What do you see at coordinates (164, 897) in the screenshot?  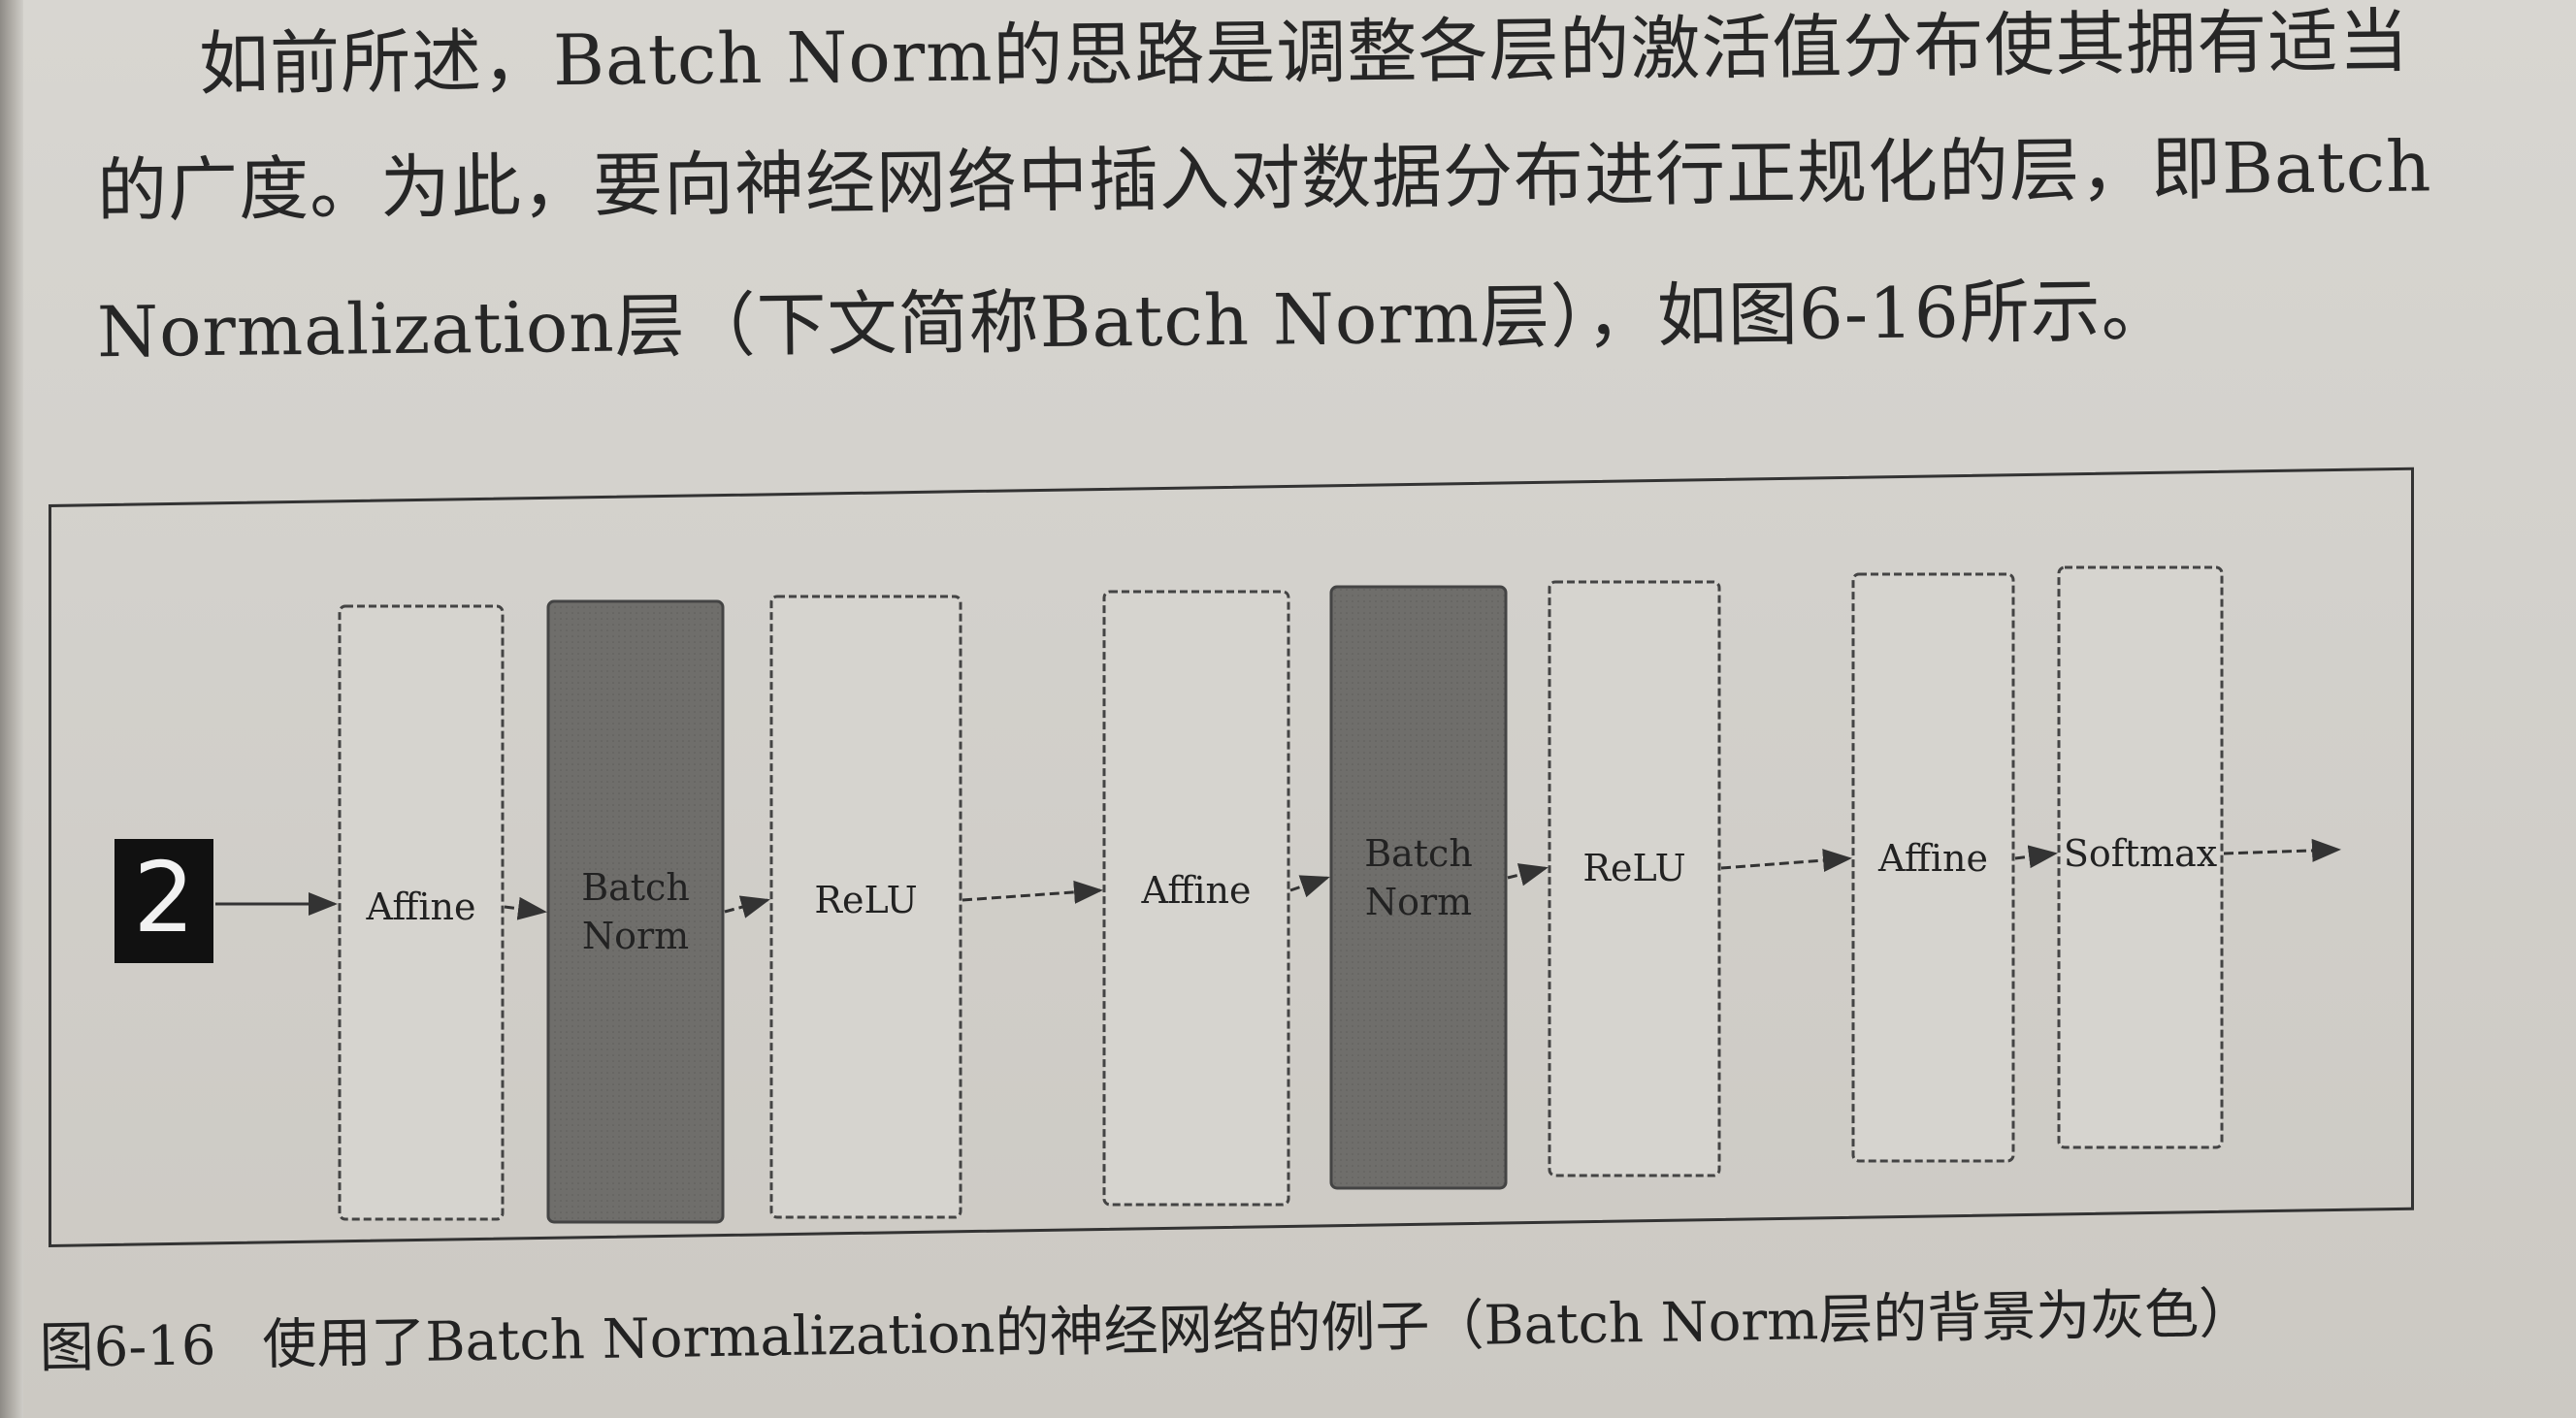 I see `input-digit-label: 2` at bounding box center [164, 897].